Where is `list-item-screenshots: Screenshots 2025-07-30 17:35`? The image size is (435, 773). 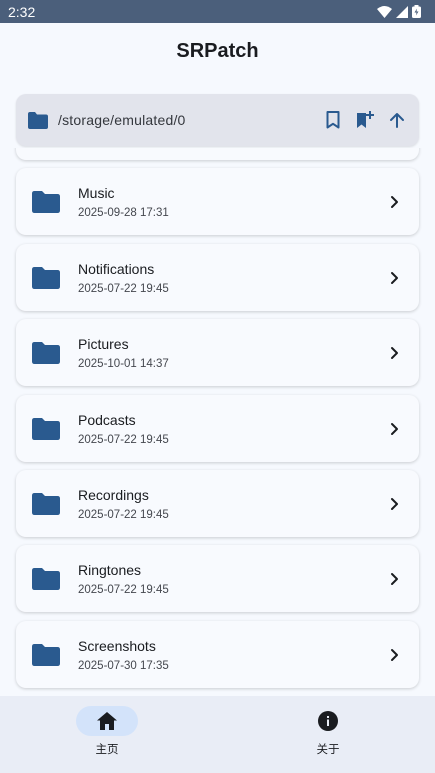 list-item-screenshots: Screenshots 2025-07-30 17:35 is located at coordinates (217, 654).